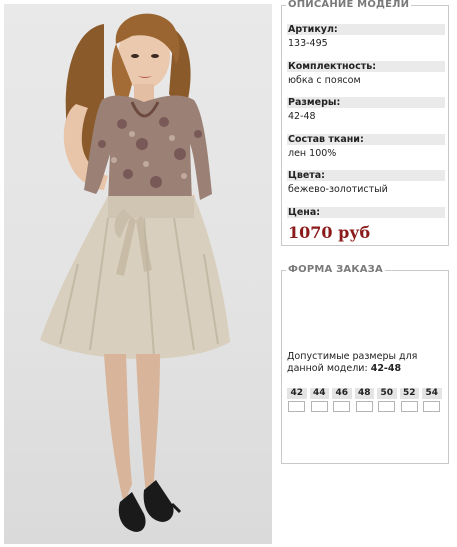 This screenshot has height=547, width=457. Describe the element at coordinates (338, 189) in the screenshot. I see `colors-value: бежево-золотистый` at that location.